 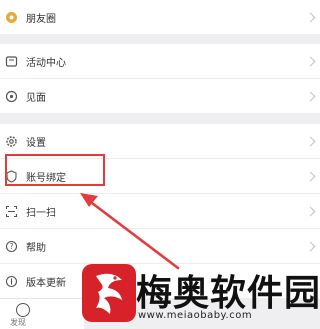 I want to click on menu-item-label: 朋友圈, so click(x=41, y=19).